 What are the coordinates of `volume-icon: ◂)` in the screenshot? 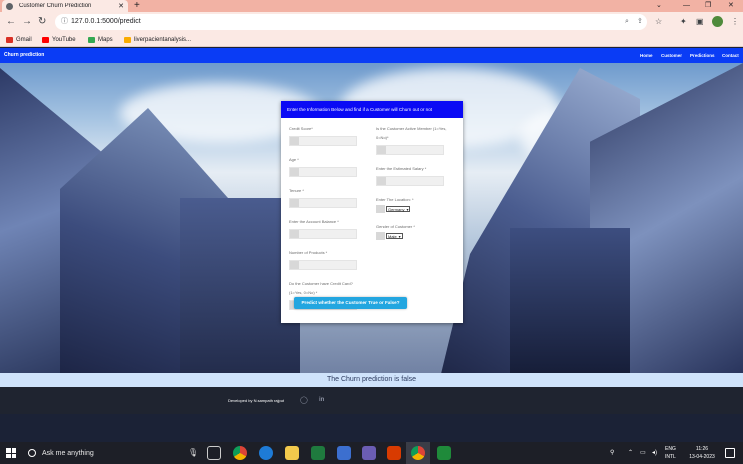 It's located at (654, 453).